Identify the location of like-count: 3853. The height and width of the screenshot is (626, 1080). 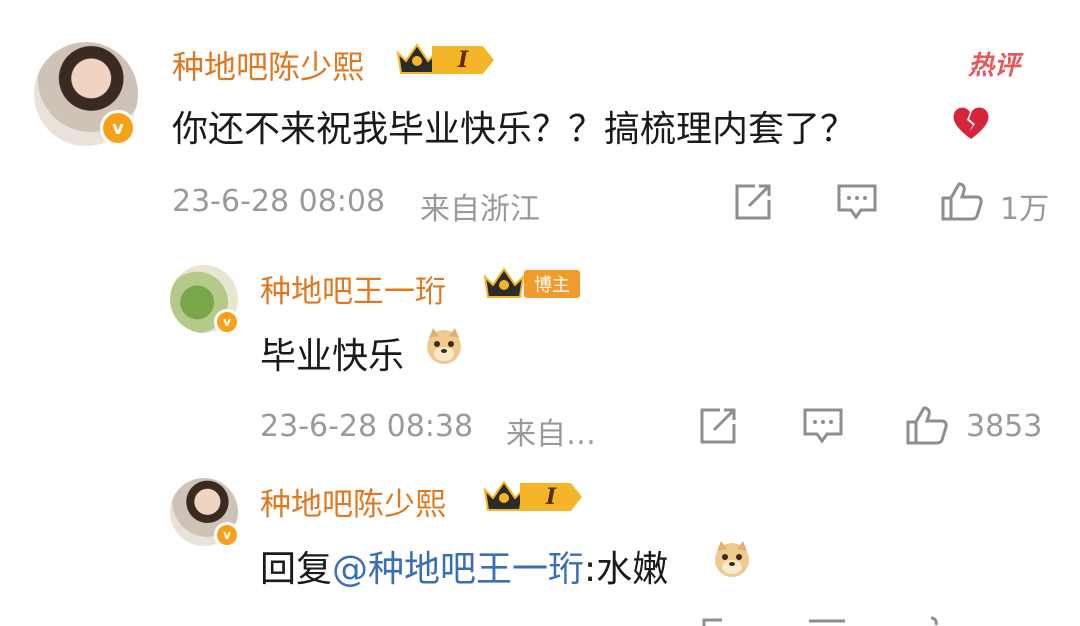
(1004, 426).